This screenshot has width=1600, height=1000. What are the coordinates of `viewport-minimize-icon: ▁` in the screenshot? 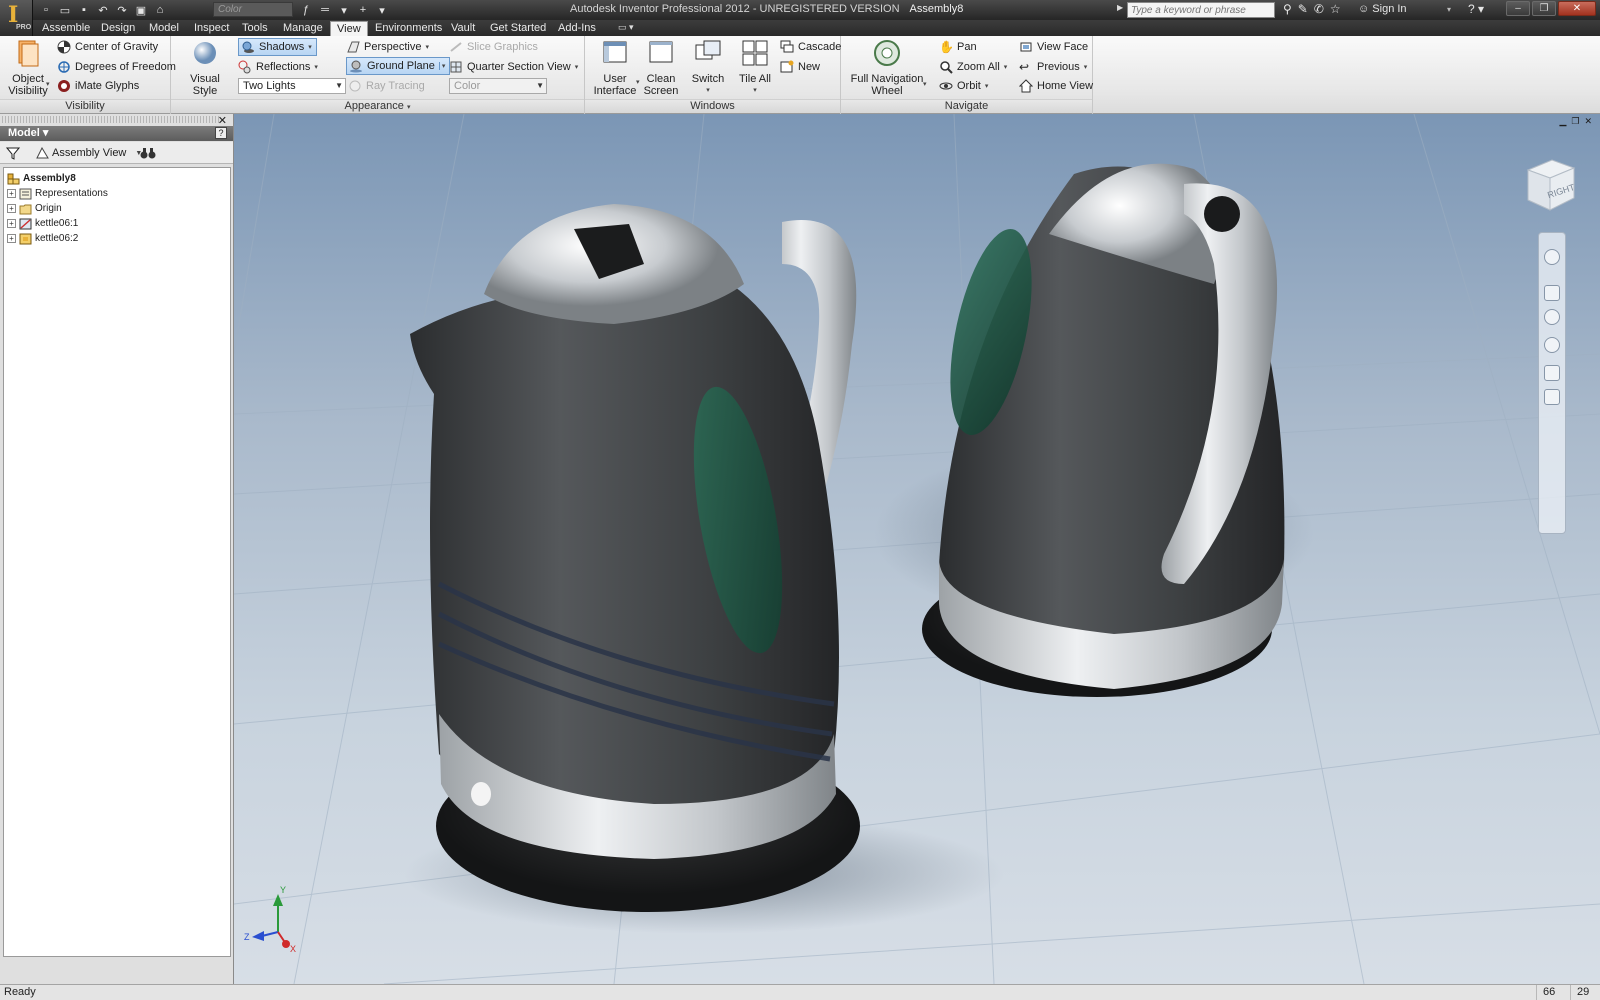 It's located at (1562, 121).